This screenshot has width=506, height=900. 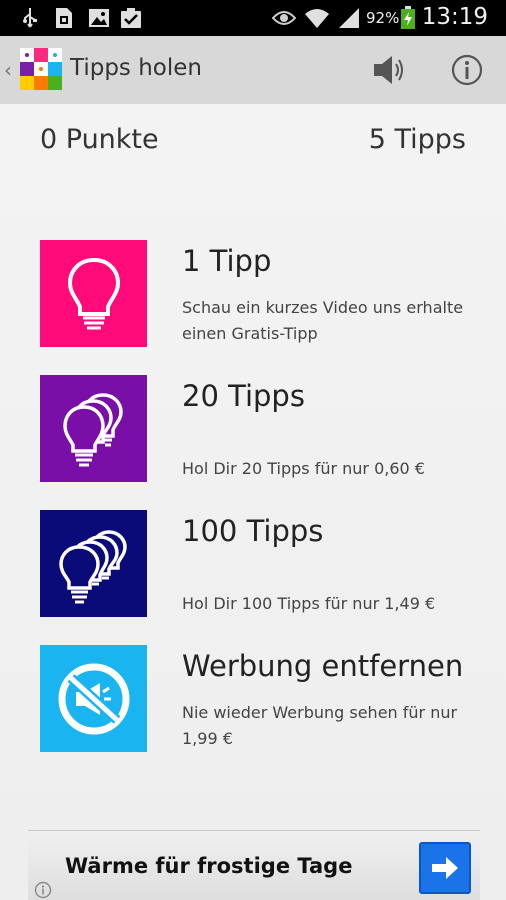 What do you see at coordinates (93, 428) in the screenshot?
I see `lightbulbs-icon` at bounding box center [93, 428].